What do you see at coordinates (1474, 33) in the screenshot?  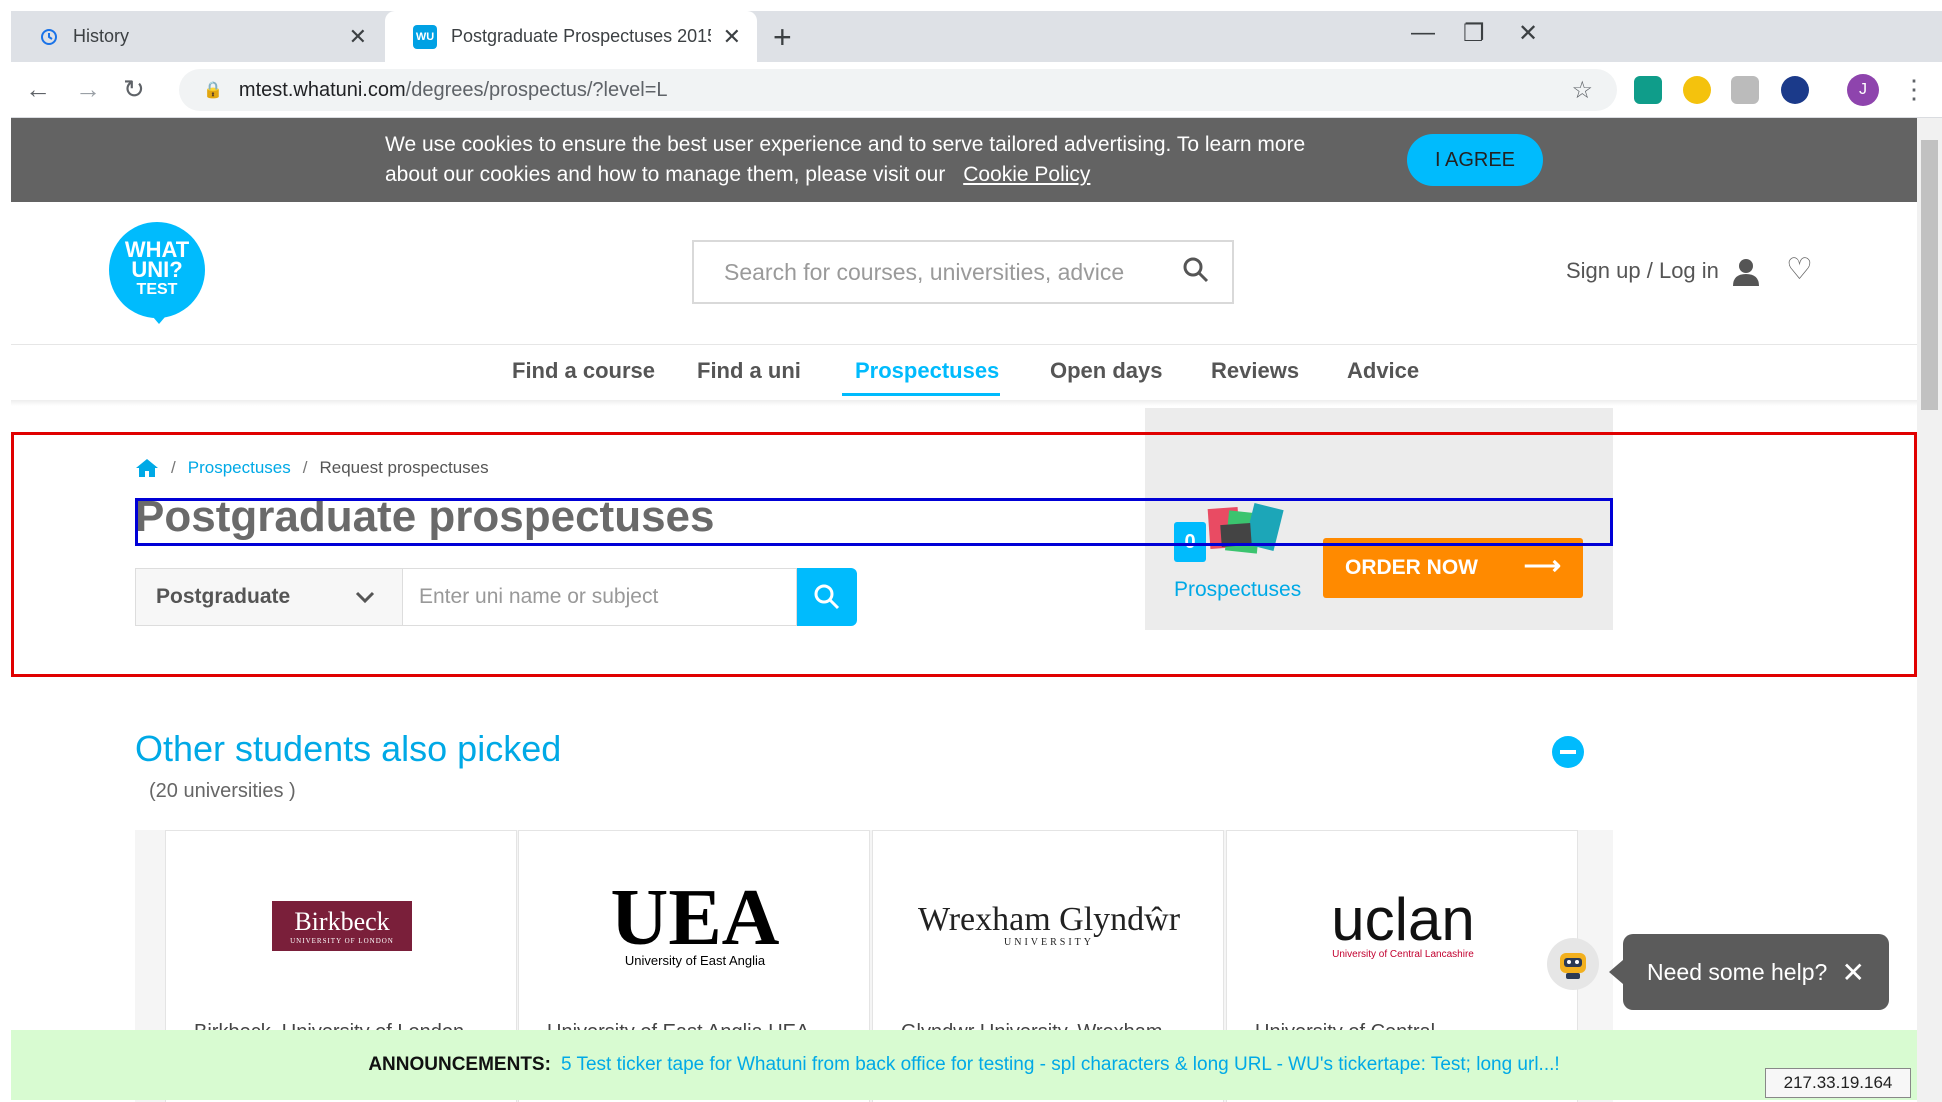 I see `restore-icon: ❐` at bounding box center [1474, 33].